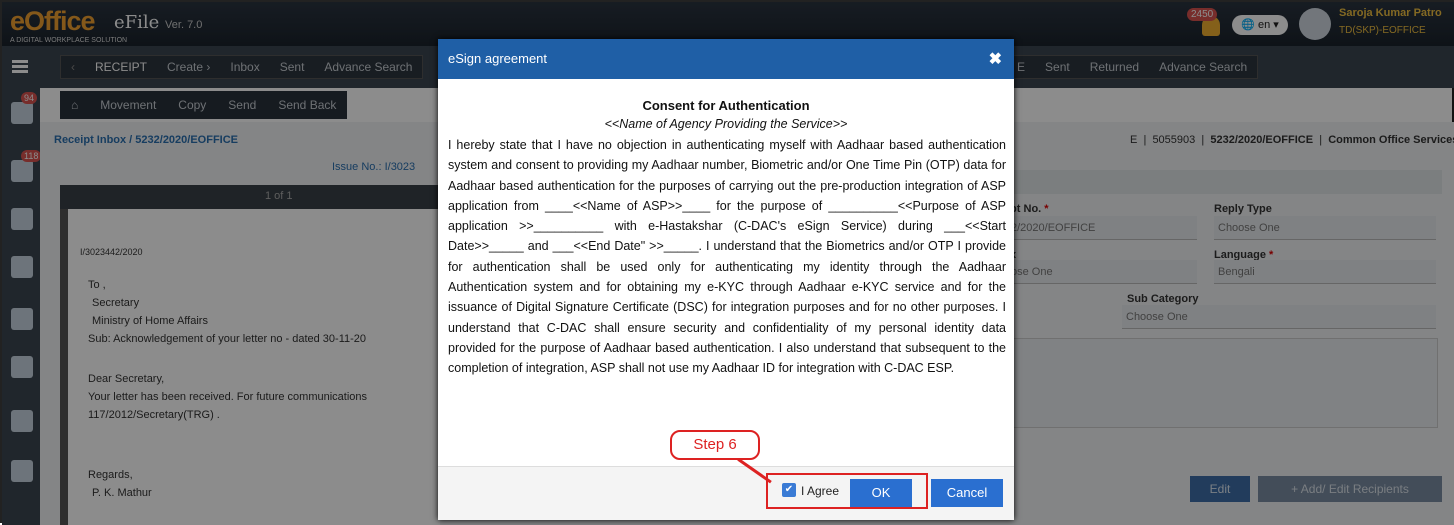 This screenshot has height=525, width=1454. Describe the element at coordinates (995, 59) in the screenshot. I see `close-icon: ✖` at that location.